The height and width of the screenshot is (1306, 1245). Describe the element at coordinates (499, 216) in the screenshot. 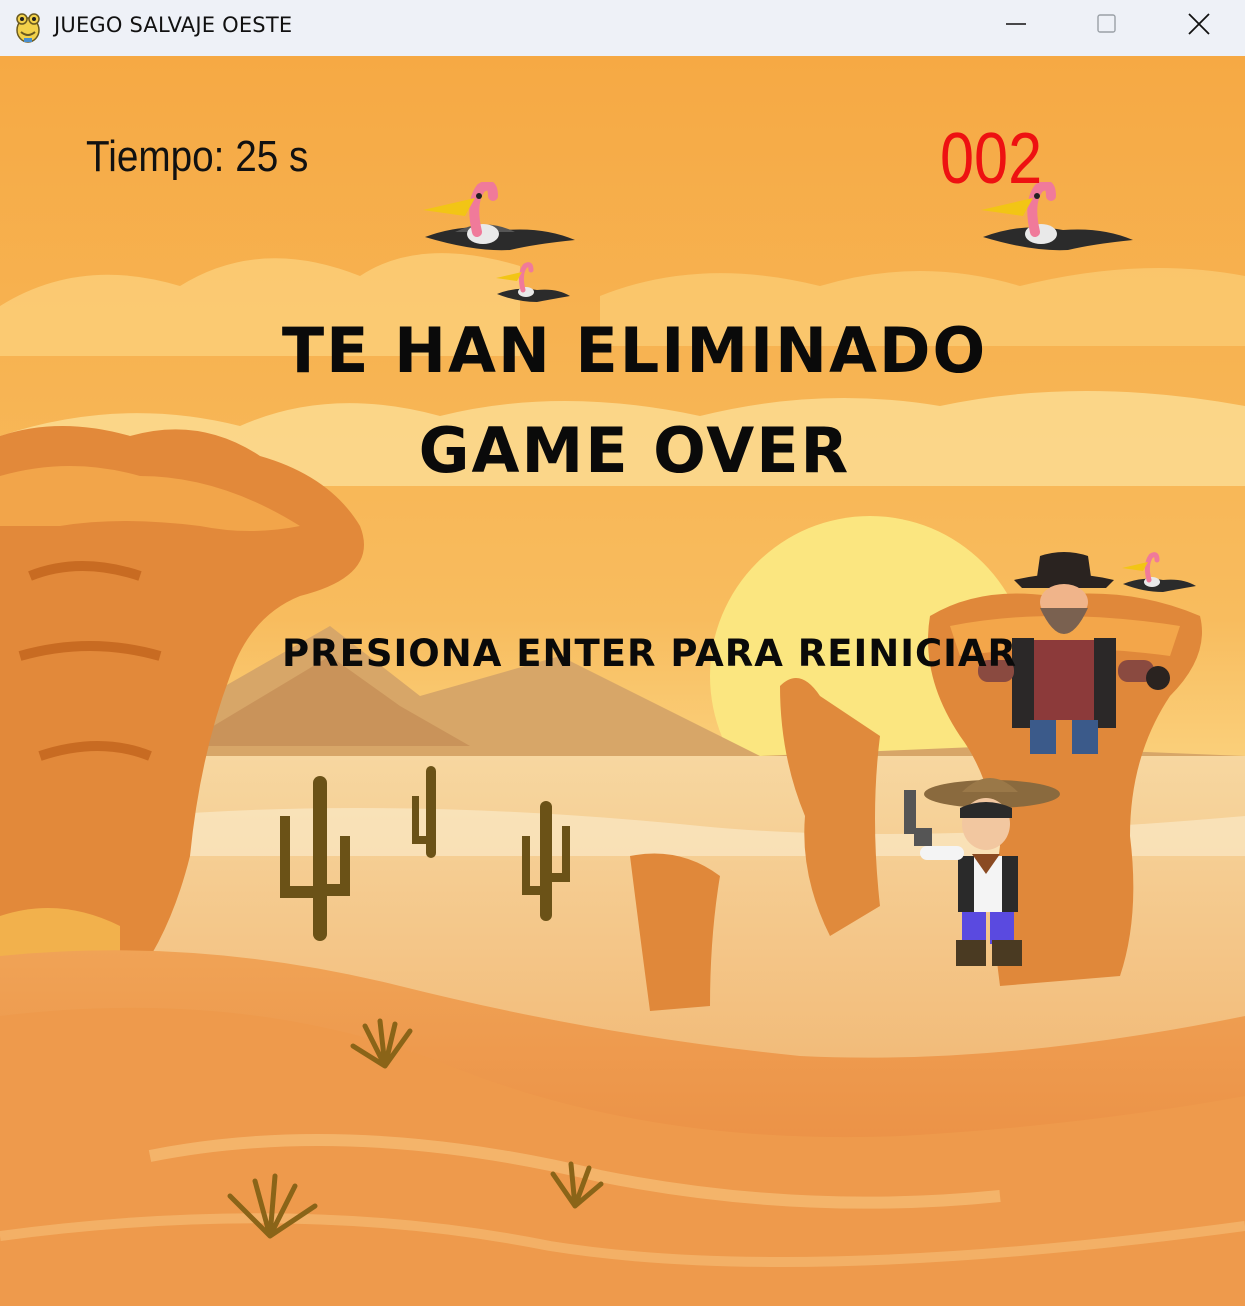

I see `vulture-sprite` at that location.